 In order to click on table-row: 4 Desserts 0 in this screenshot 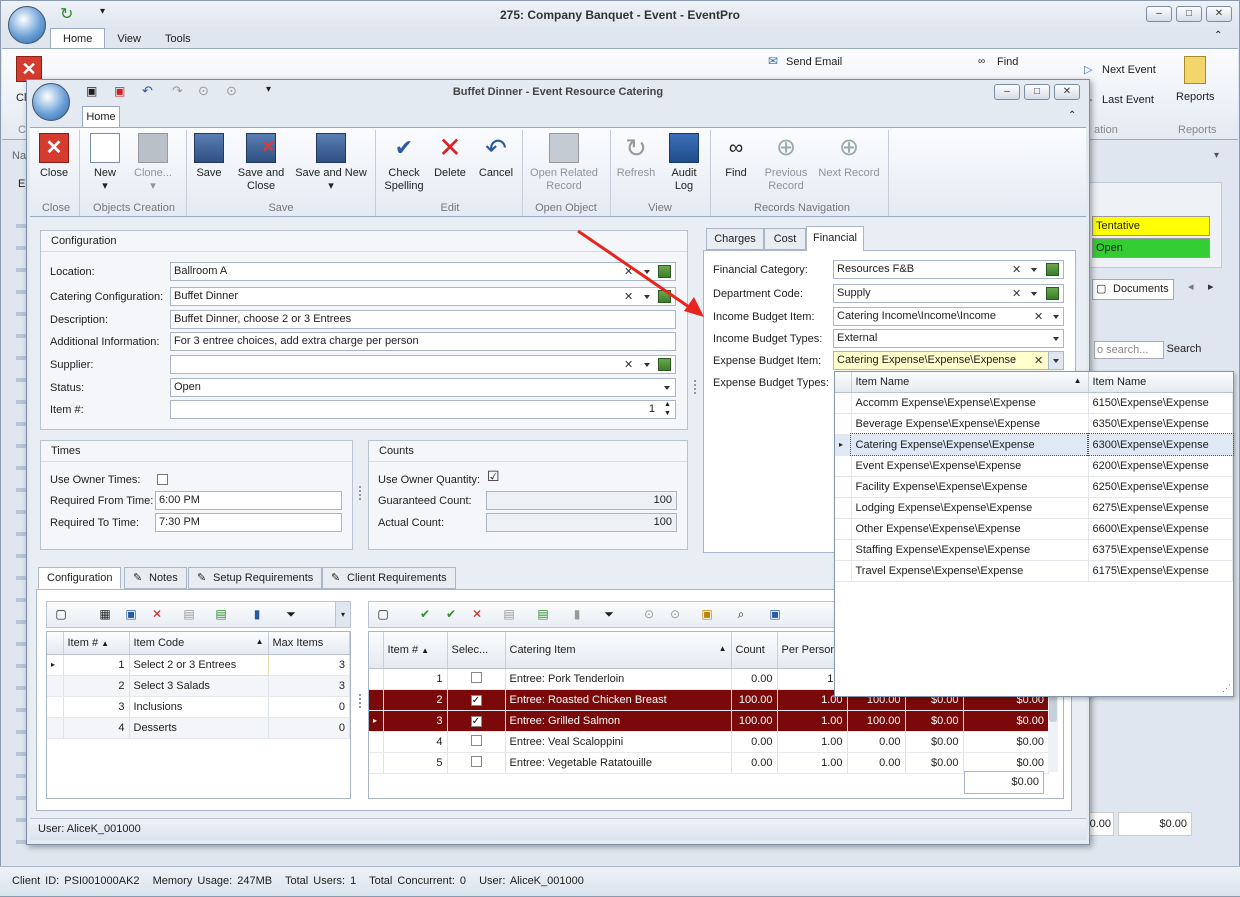, I will do `click(198, 728)`.